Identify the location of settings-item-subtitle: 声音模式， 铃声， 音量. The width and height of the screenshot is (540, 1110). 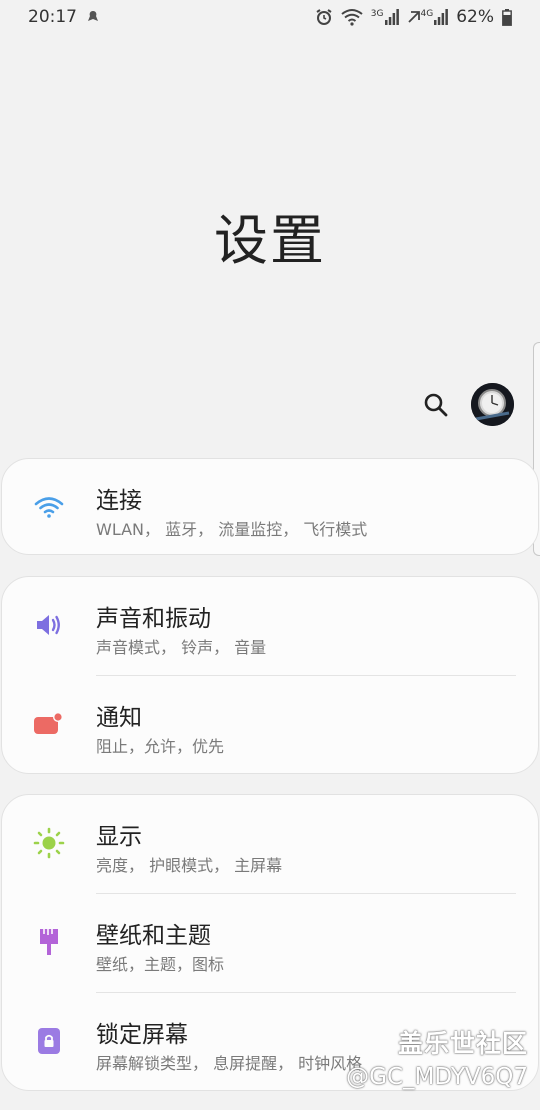
(181, 647).